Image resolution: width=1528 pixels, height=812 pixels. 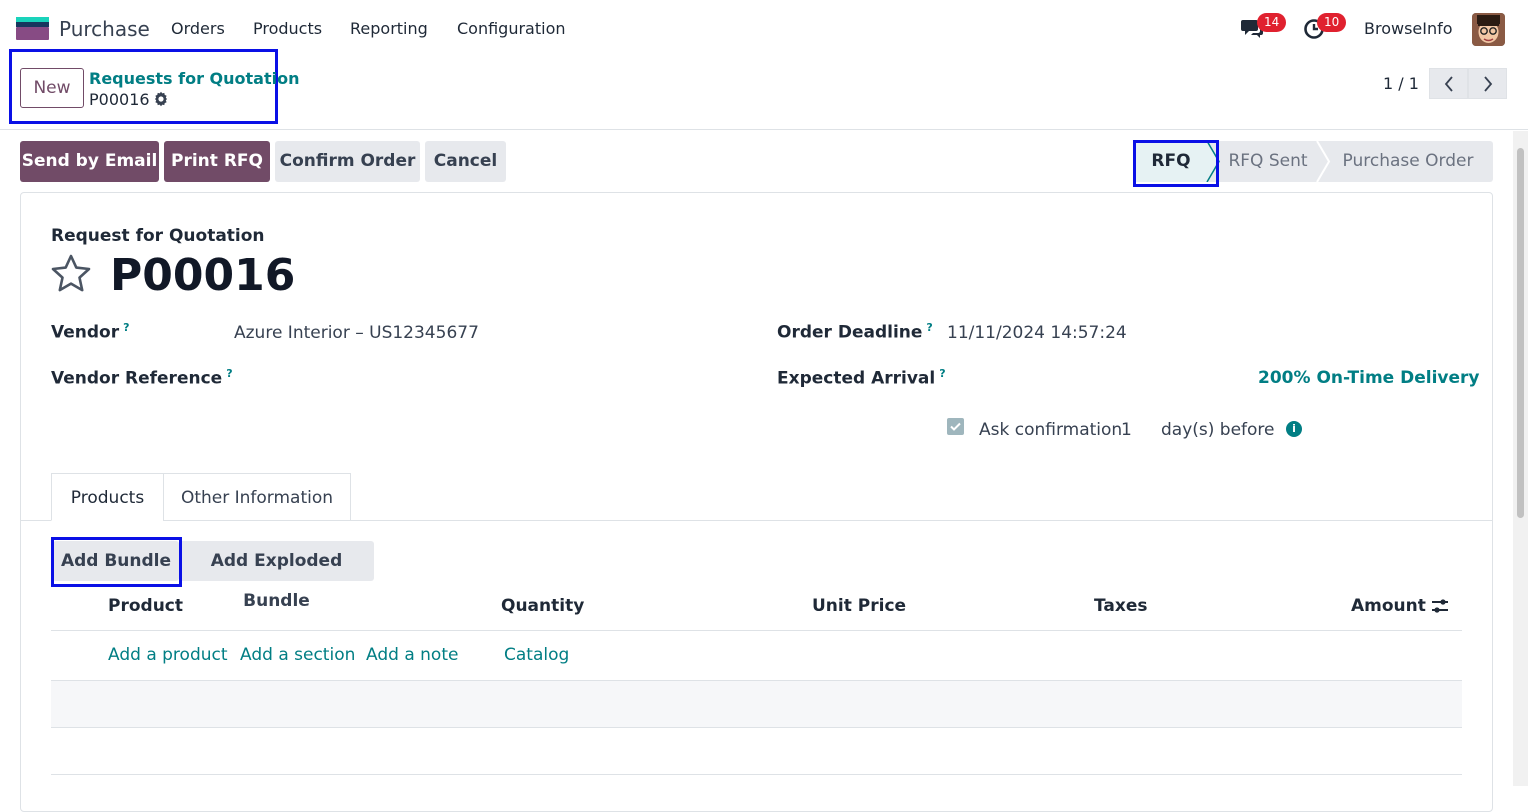 I want to click on column-unit-price: Unit Price, so click(x=859, y=606).